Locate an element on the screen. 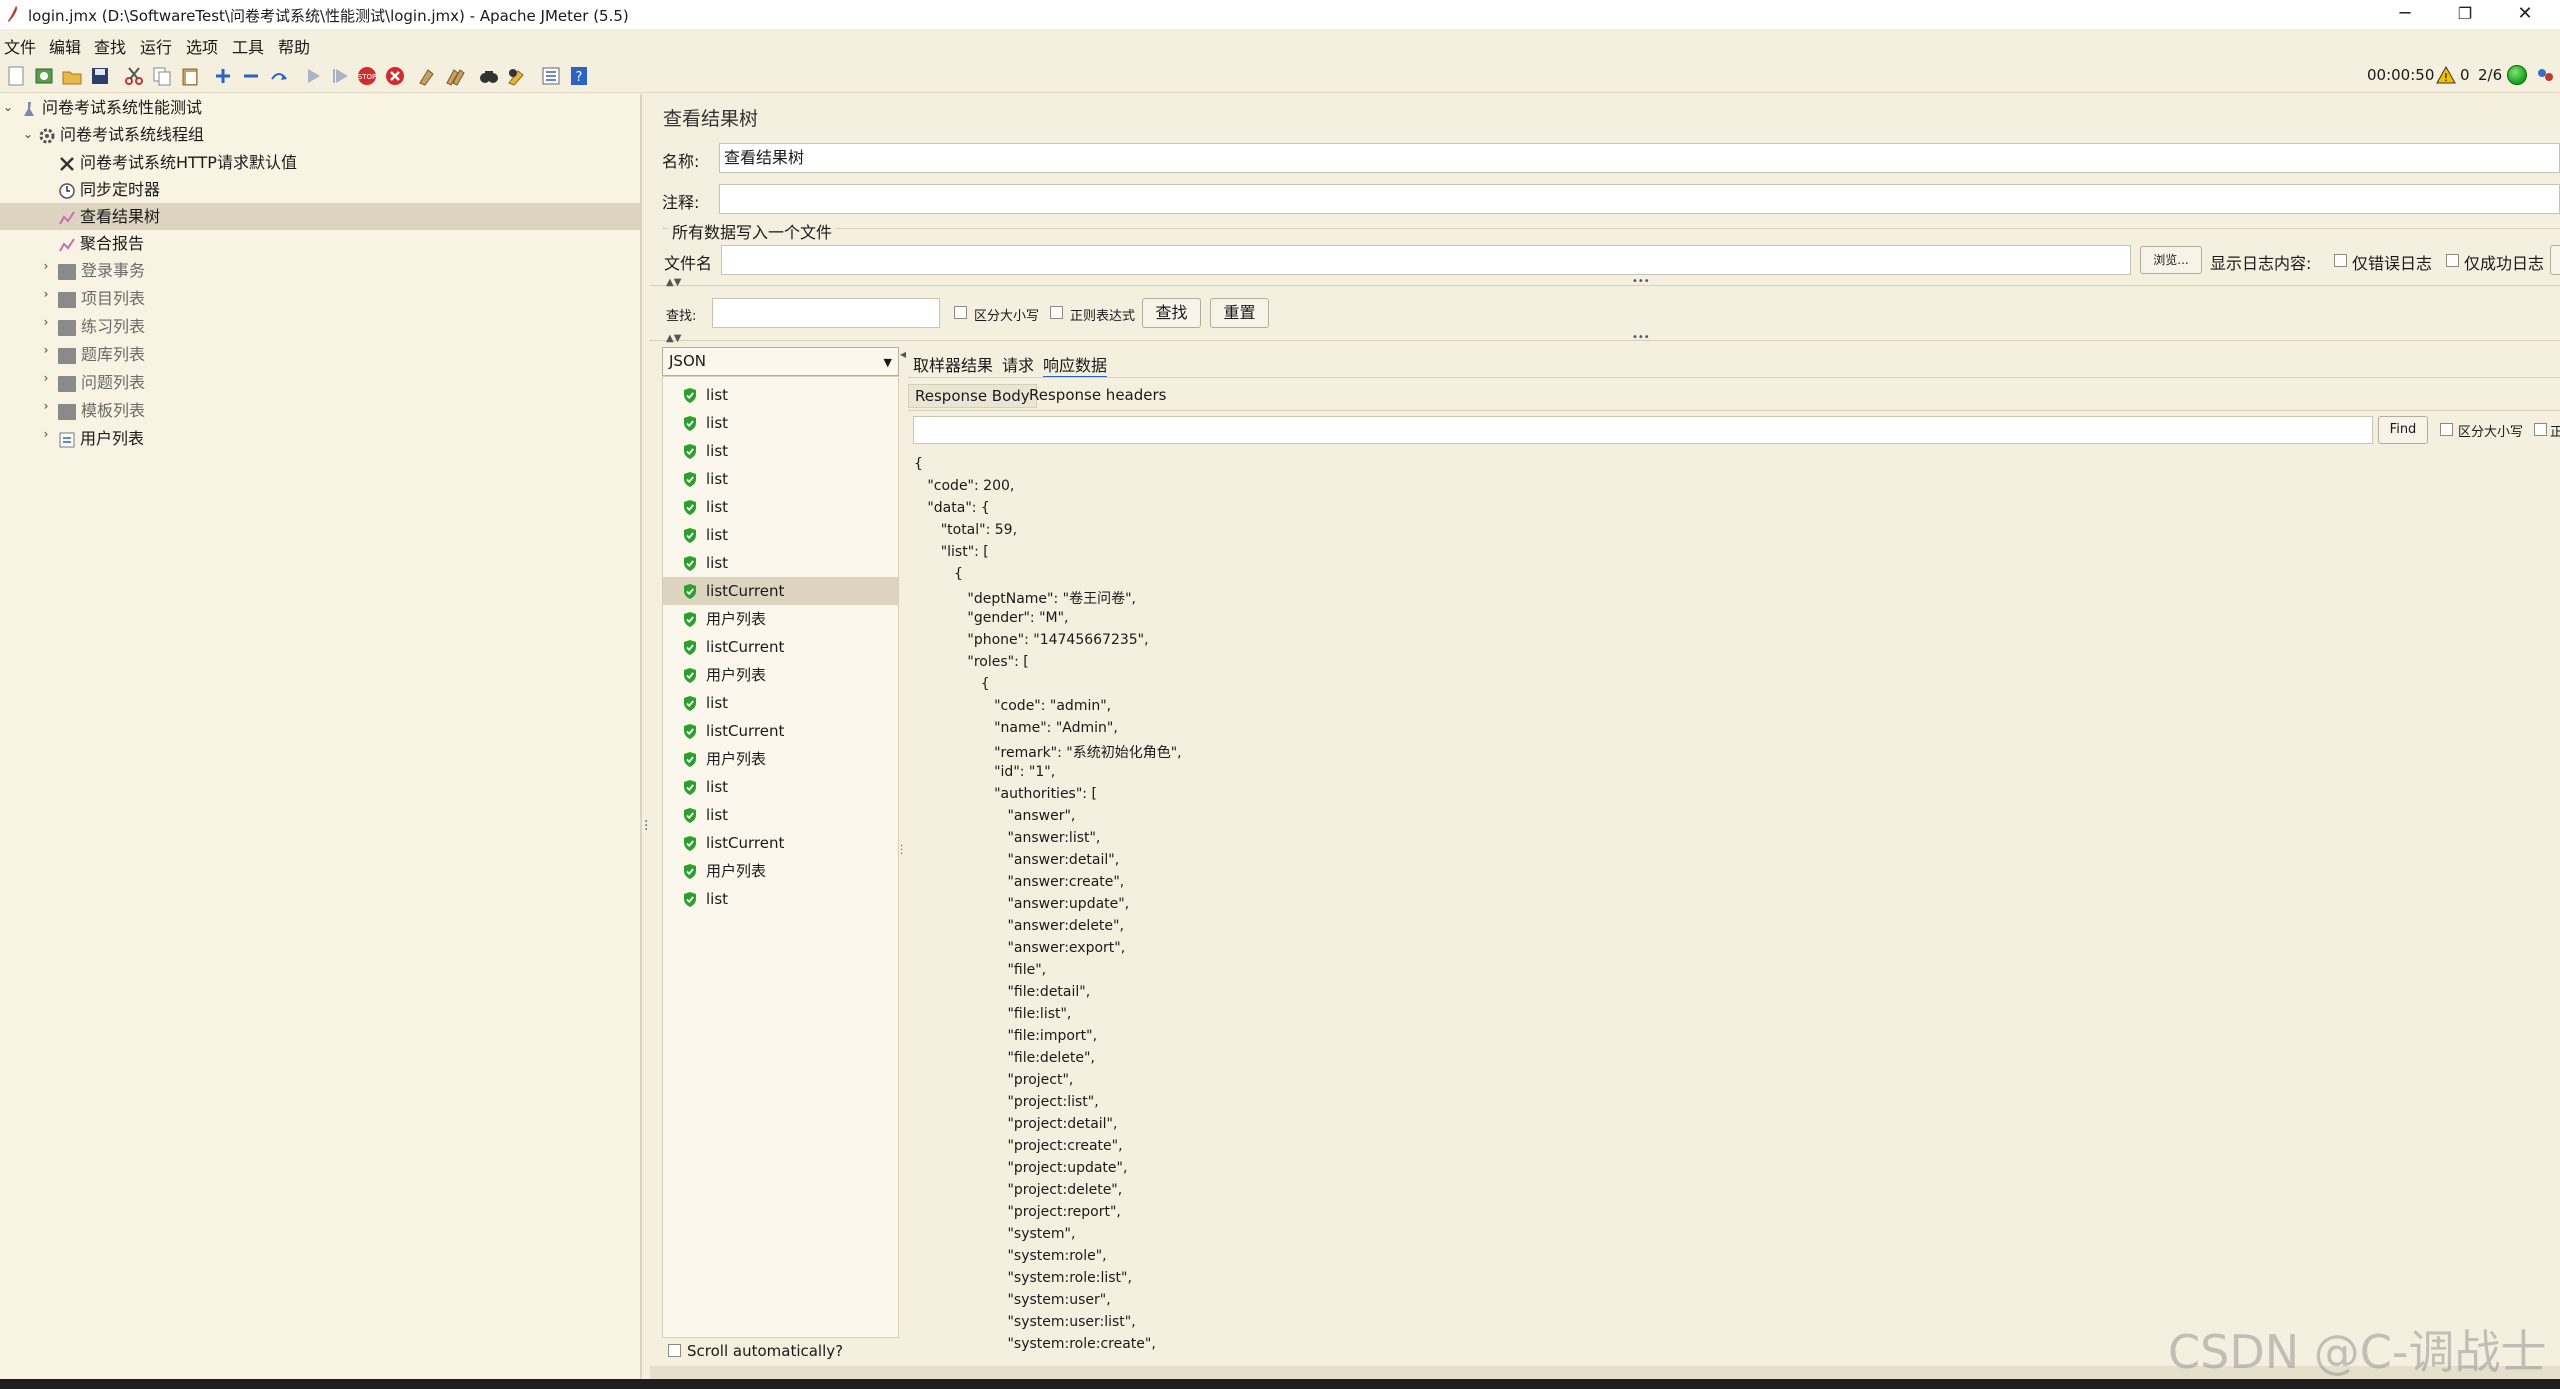 Image resolution: width=2560 pixels, height=1389 pixels. warning-icon: ! is located at coordinates (2446, 75).